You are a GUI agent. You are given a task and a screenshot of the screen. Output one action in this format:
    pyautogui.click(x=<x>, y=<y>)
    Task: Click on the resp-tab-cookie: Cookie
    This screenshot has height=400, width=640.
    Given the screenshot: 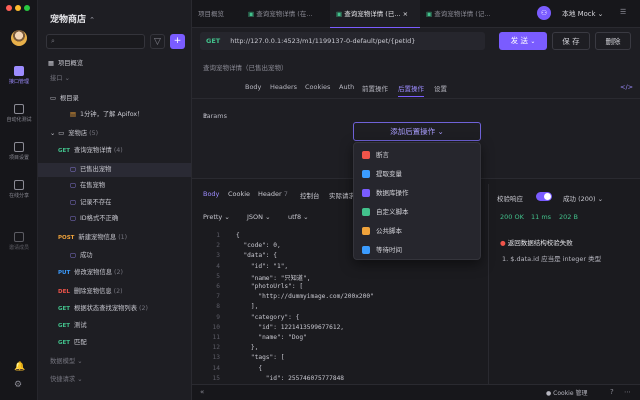 What is the action you would take?
    pyautogui.click(x=239, y=194)
    